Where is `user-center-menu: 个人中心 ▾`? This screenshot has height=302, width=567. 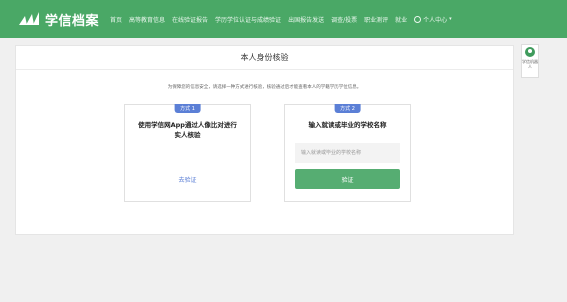 user-center-menu: 个人中心 ▾ is located at coordinates (433, 19).